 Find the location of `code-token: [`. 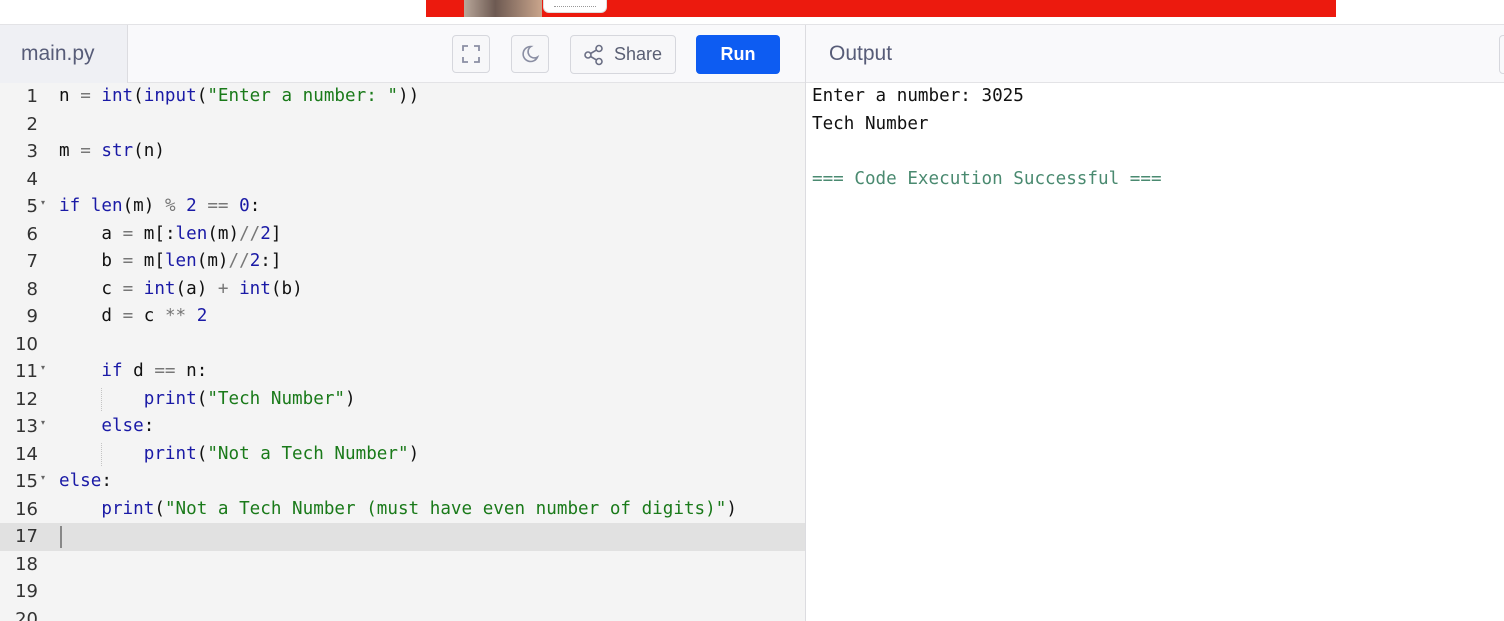

code-token: [ is located at coordinates (159, 233).